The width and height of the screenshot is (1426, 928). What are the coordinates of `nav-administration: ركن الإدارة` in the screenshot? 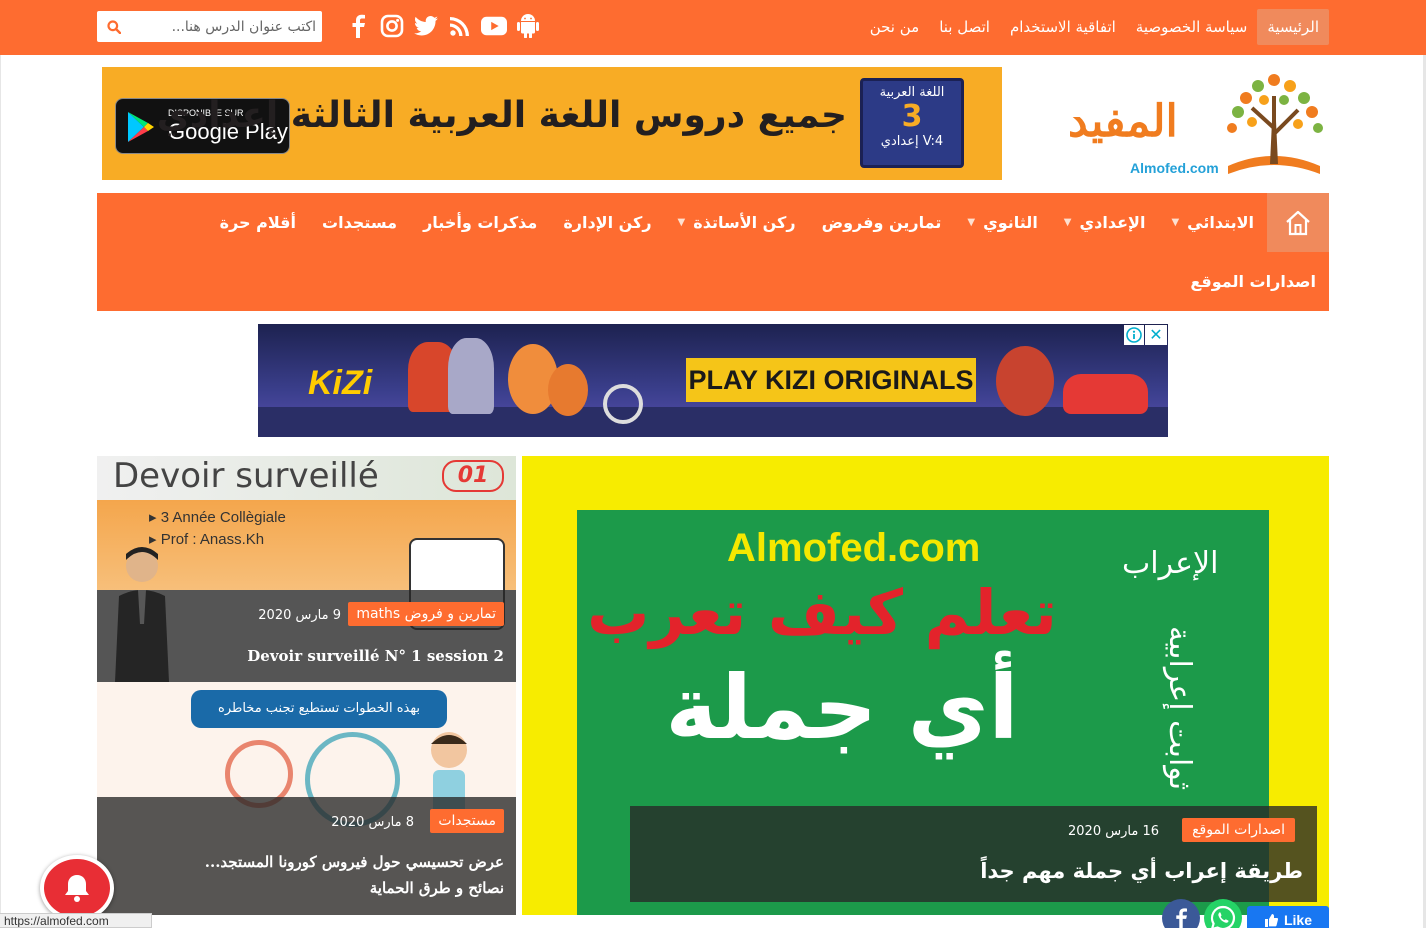 It's located at (607, 222).